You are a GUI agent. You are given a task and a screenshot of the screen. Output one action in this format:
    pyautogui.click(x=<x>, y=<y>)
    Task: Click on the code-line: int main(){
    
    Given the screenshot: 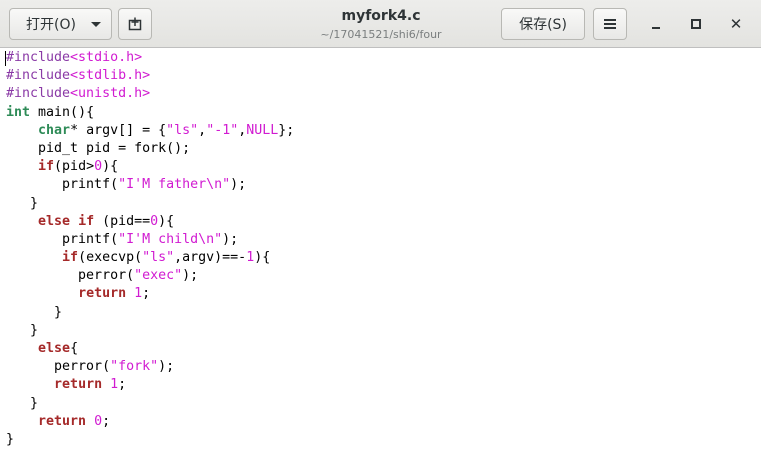 What is the action you would take?
    pyautogui.click(x=150, y=113)
    